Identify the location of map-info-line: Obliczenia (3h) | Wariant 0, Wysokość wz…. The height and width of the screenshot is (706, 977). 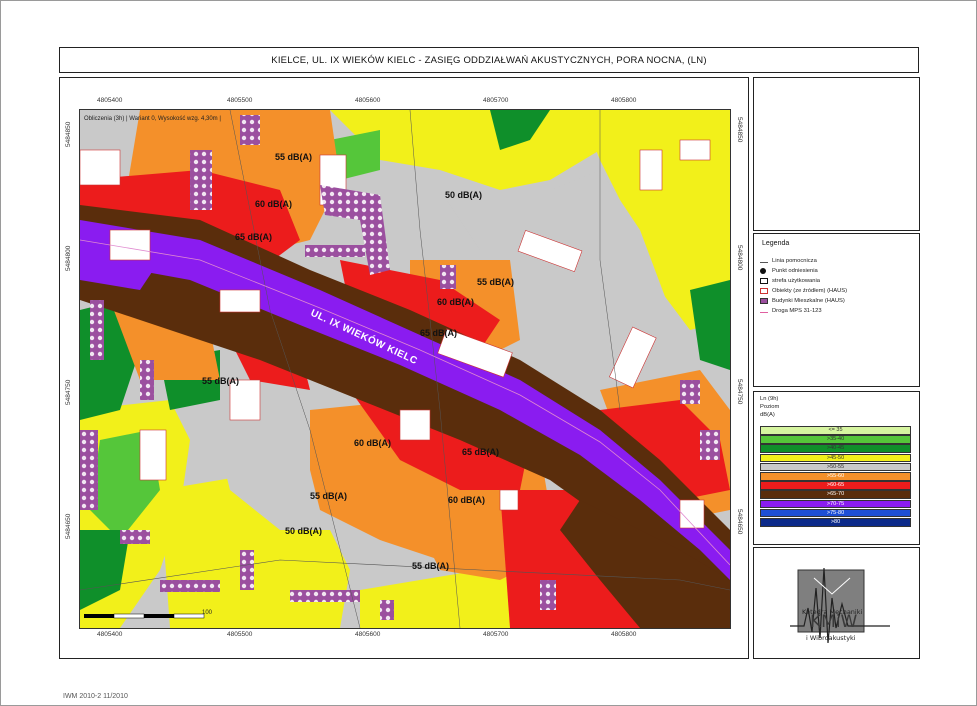
(152, 119).